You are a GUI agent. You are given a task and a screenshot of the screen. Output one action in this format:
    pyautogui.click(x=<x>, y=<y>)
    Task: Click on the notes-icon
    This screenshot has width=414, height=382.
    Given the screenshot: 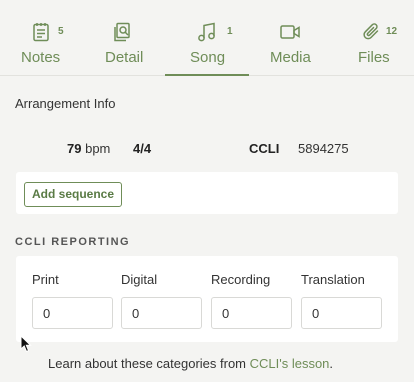 What is the action you would take?
    pyautogui.click(x=41, y=32)
    